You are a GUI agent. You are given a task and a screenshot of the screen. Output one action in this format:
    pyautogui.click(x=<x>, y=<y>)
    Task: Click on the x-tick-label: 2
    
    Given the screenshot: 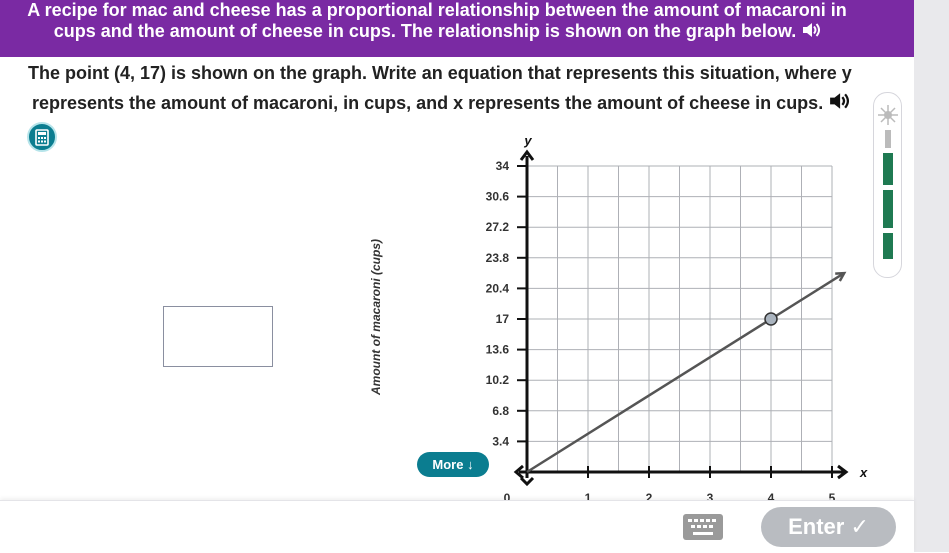 What is the action you would take?
    pyautogui.click(x=649, y=495)
    